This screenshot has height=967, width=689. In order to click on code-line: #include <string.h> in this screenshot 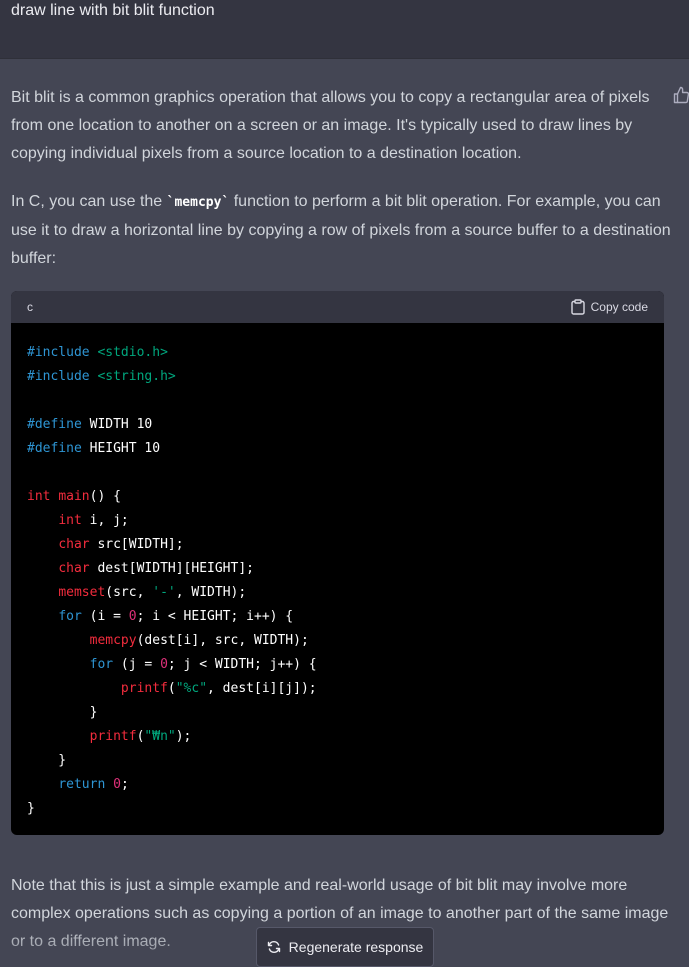, I will do `click(172, 377)`.